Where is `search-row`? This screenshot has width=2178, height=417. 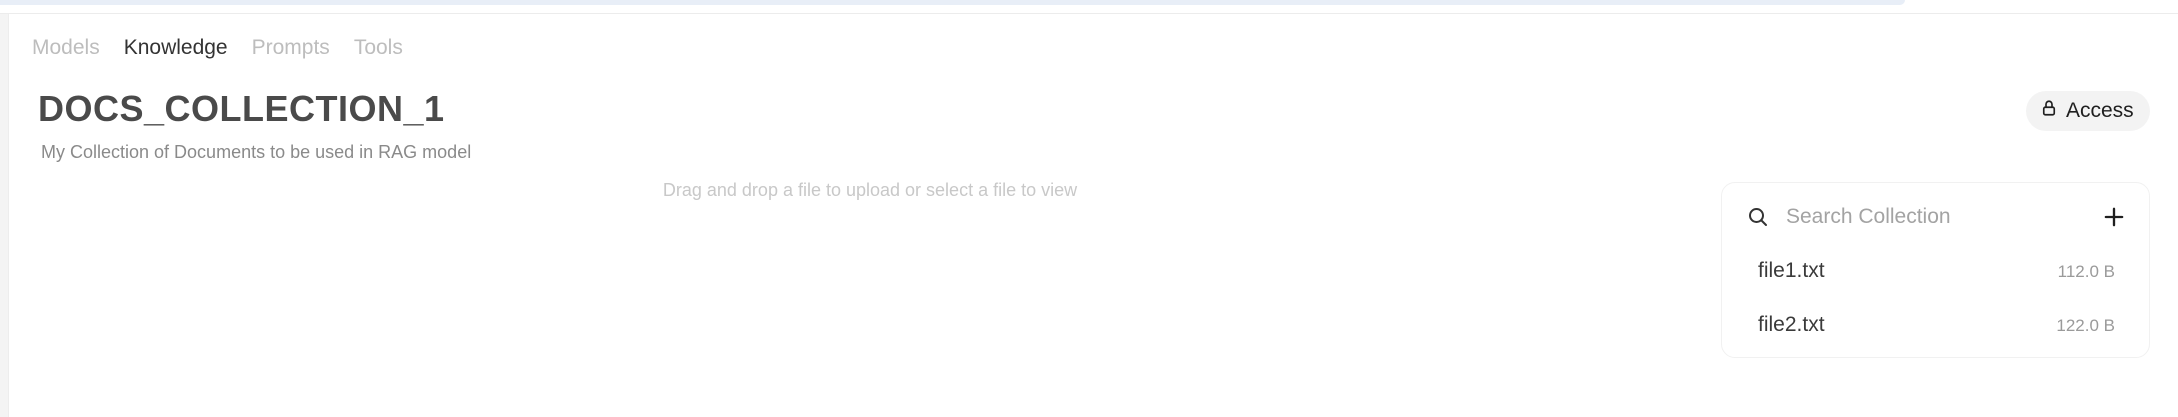
search-row is located at coordinates (1935, 216).